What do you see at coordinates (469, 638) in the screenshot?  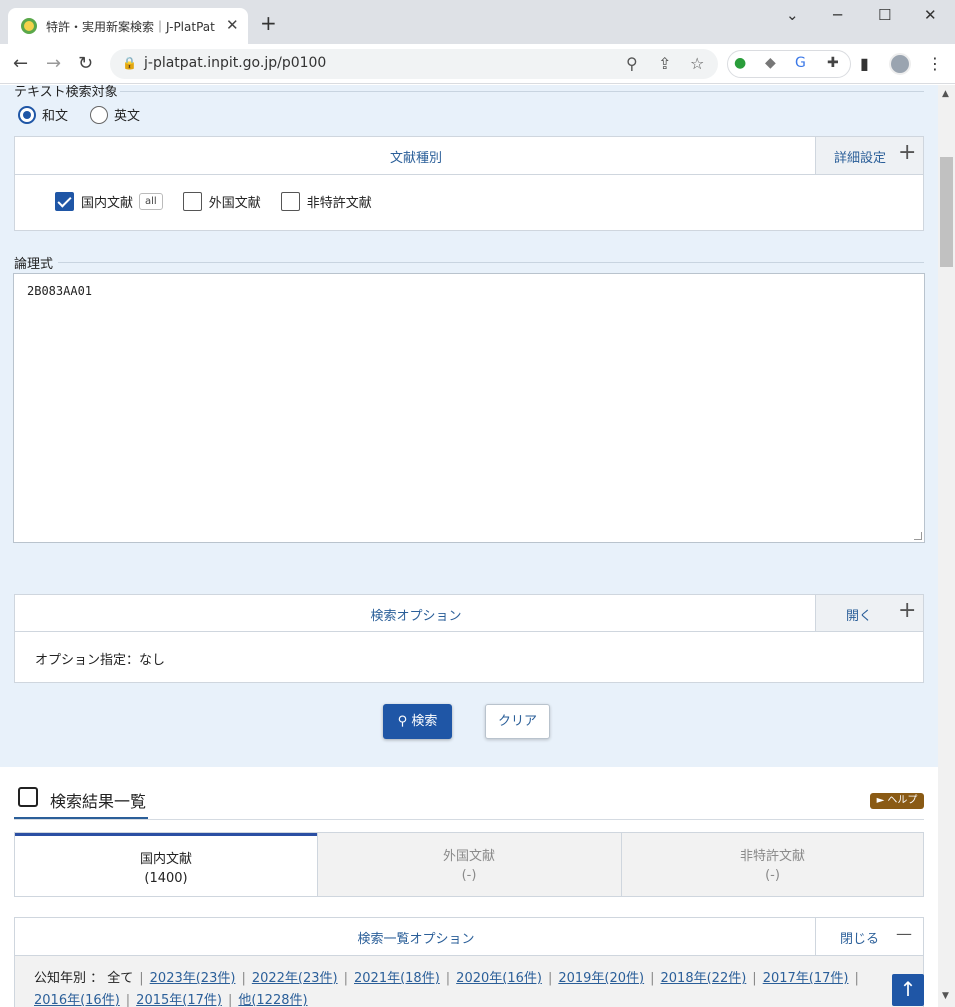 I see `search-option-panel: 検索オプション 開く + オプション指定：なし` at bounding box center [469, 638].